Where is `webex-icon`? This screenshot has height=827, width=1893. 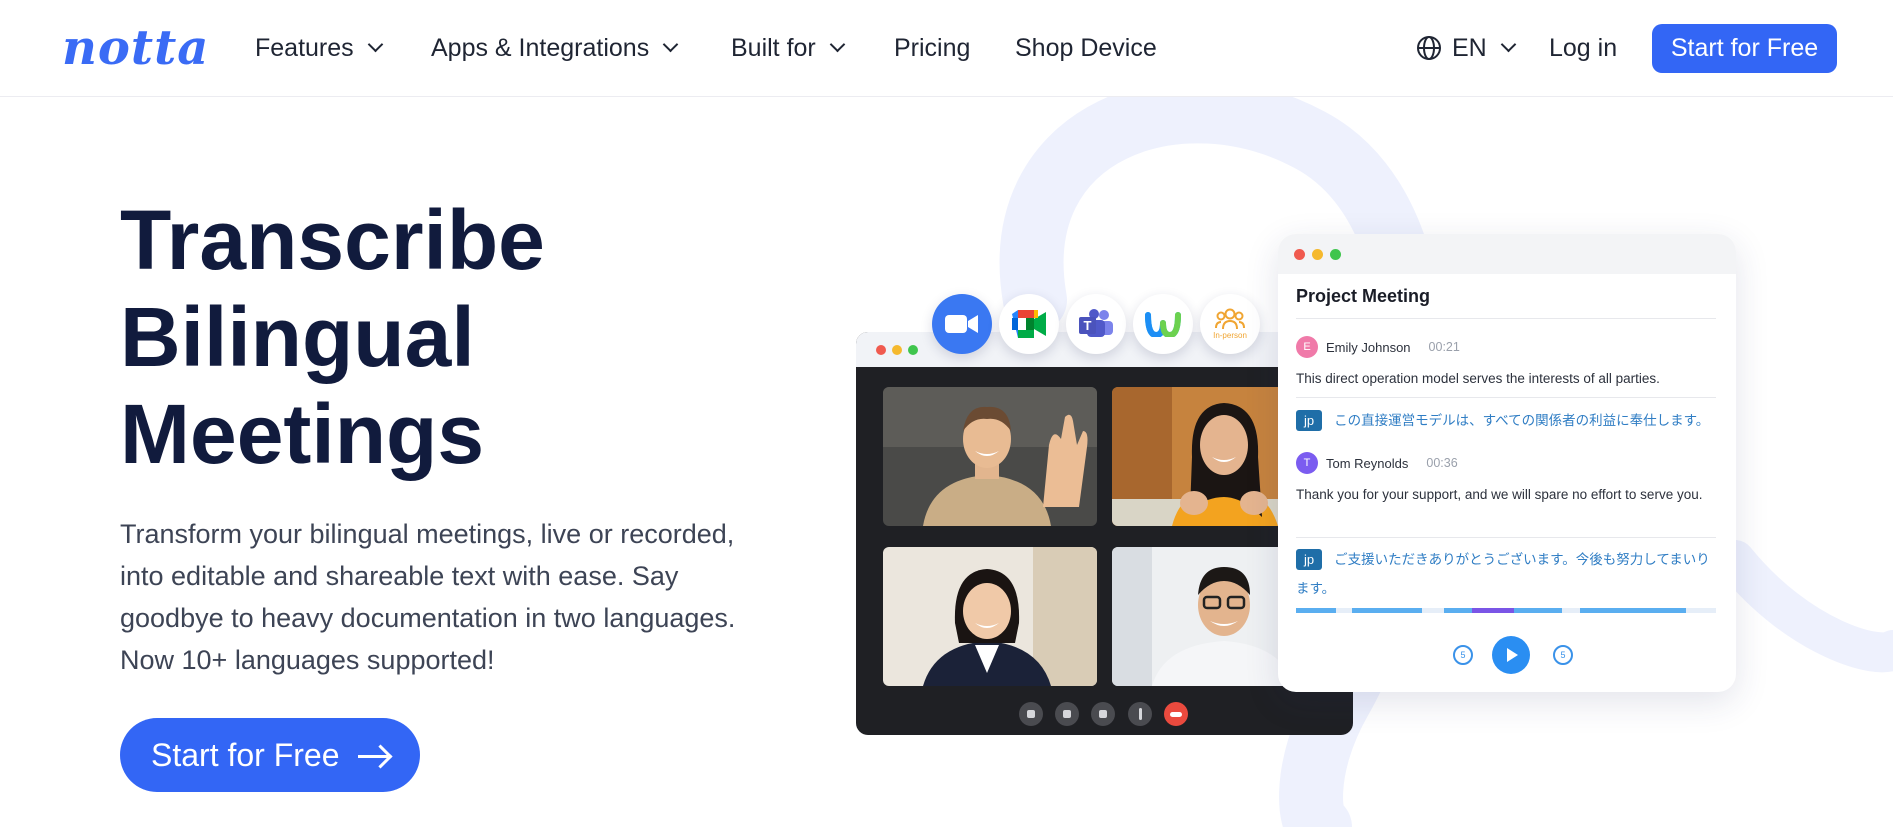
webex-icon is located at coordinates (1163, 324).